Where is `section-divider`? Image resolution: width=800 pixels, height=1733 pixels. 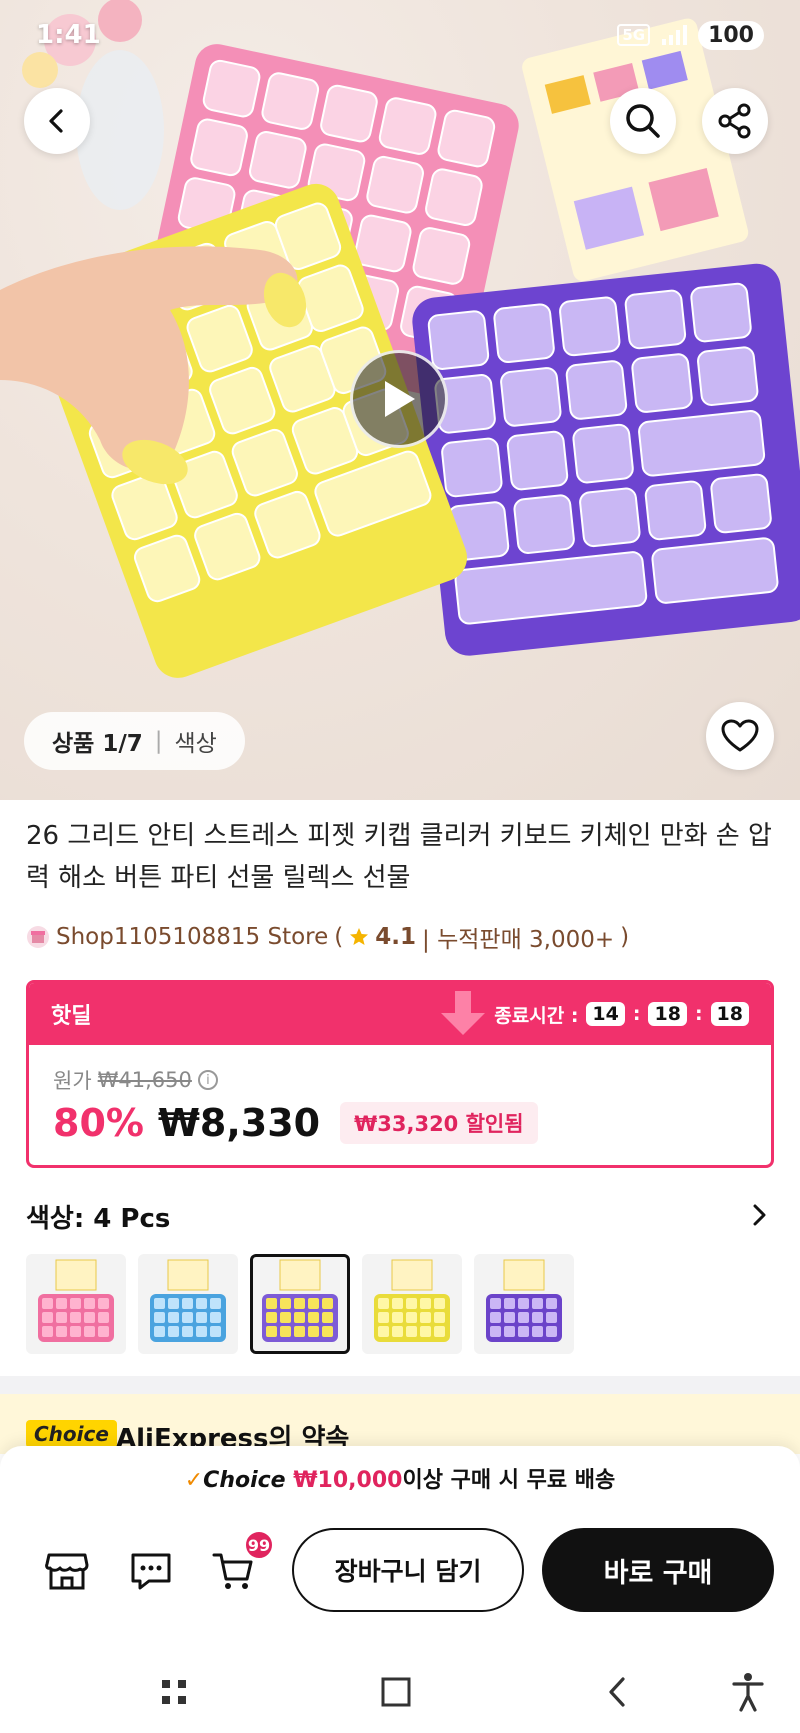 section-divider is located at coordinates (400, 1385).